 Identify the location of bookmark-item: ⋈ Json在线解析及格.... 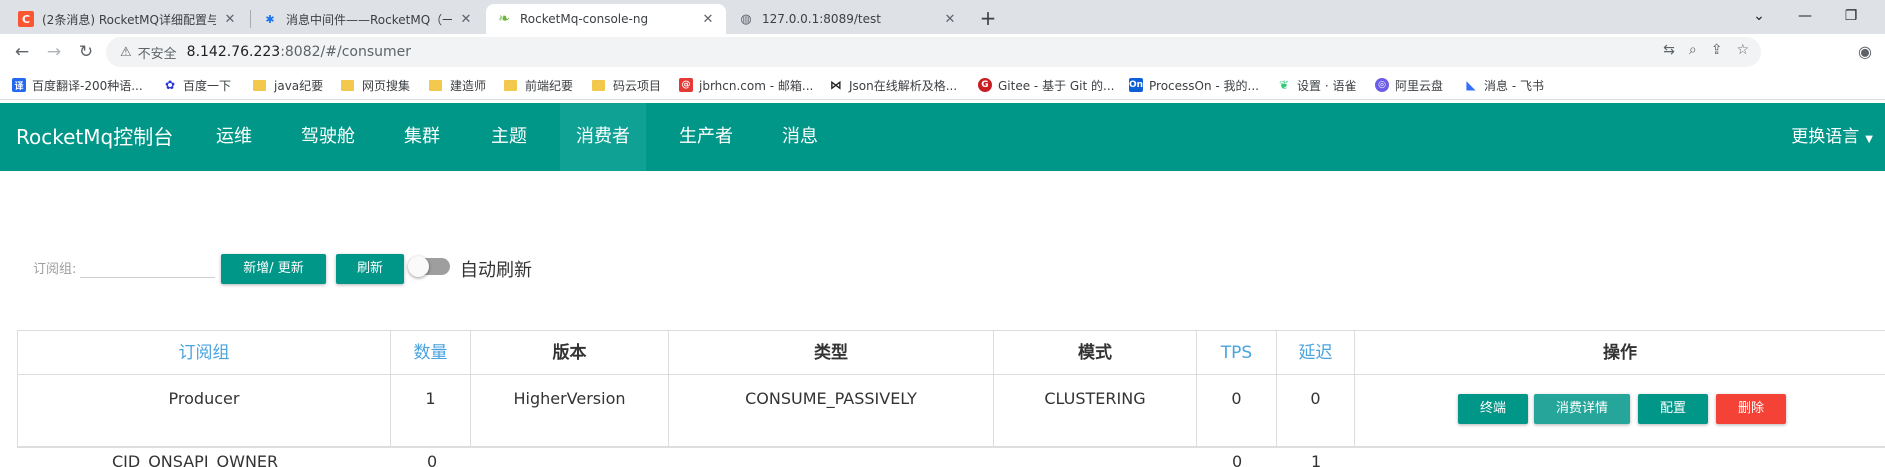
(893, 85).